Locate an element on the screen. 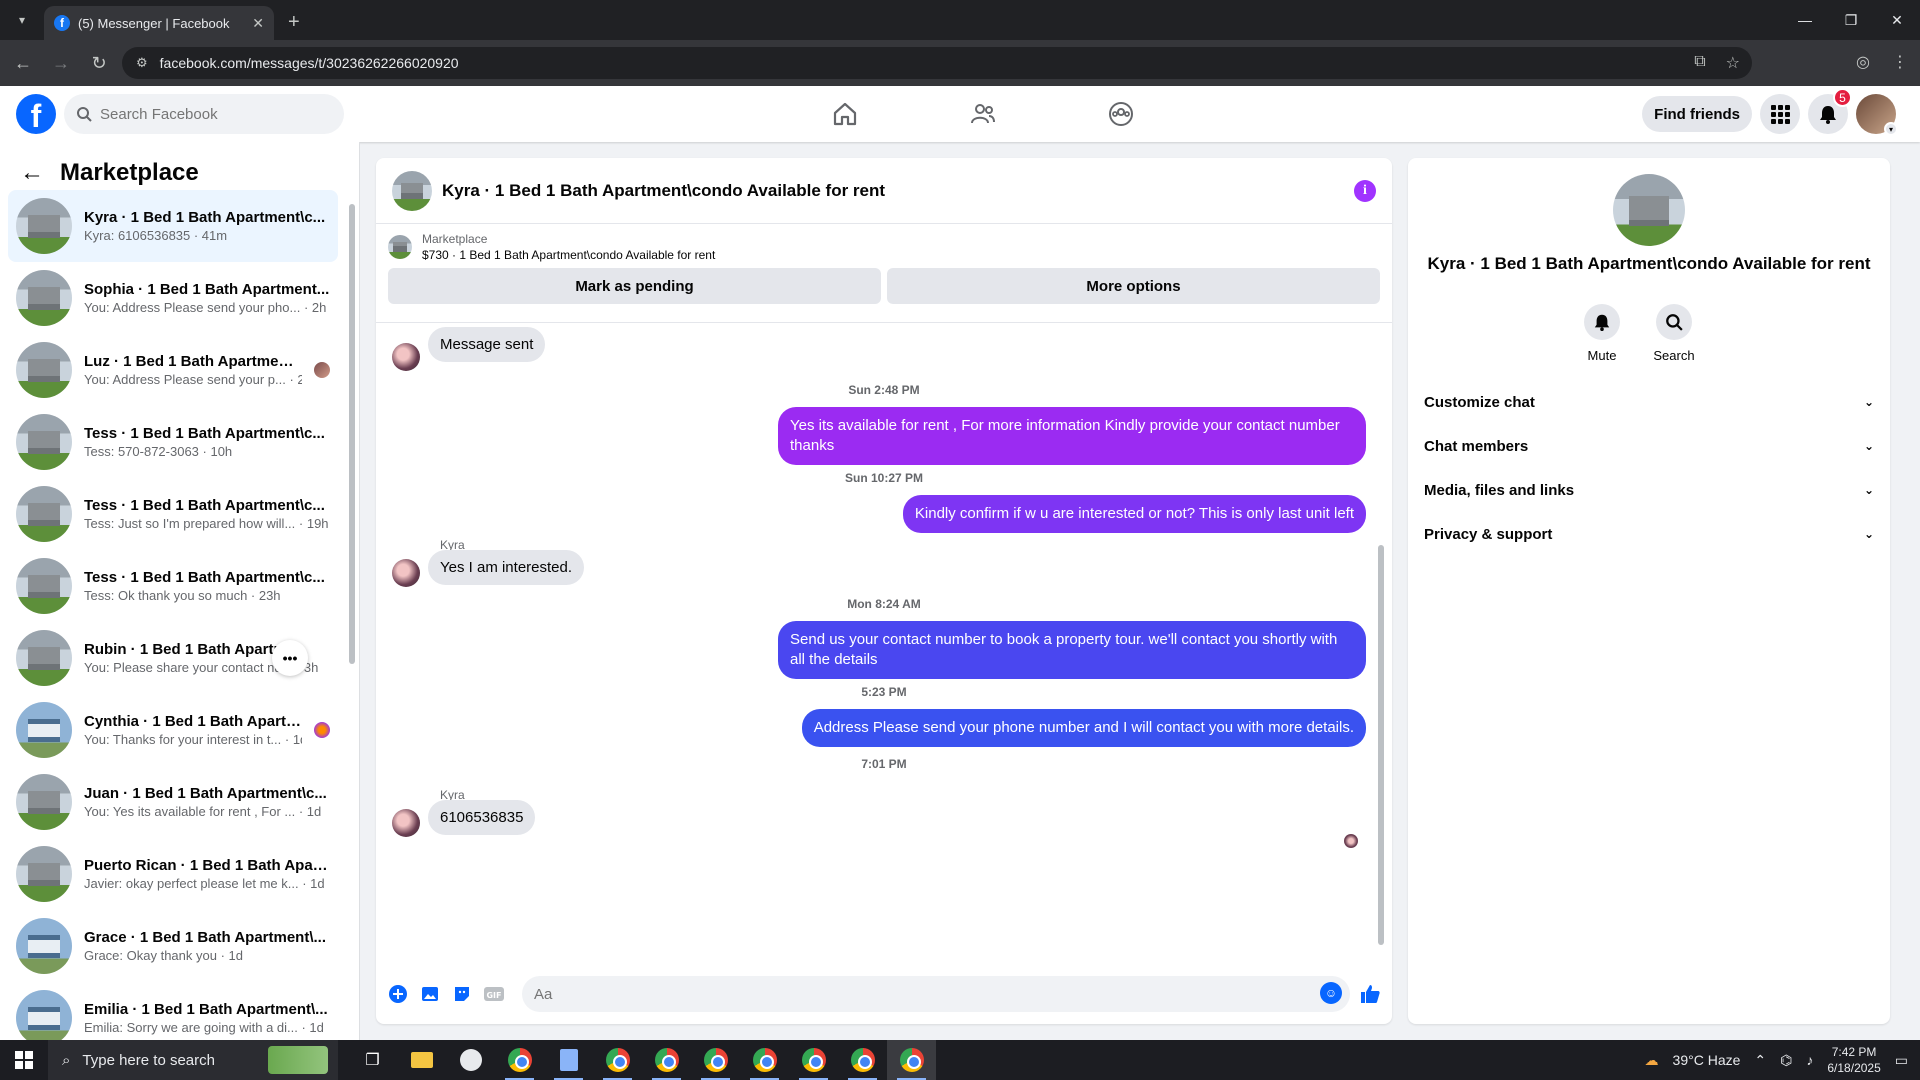 This screenshot has height=1080, width=1920. file-explorer-icon is located at coordinates (421, 1060).